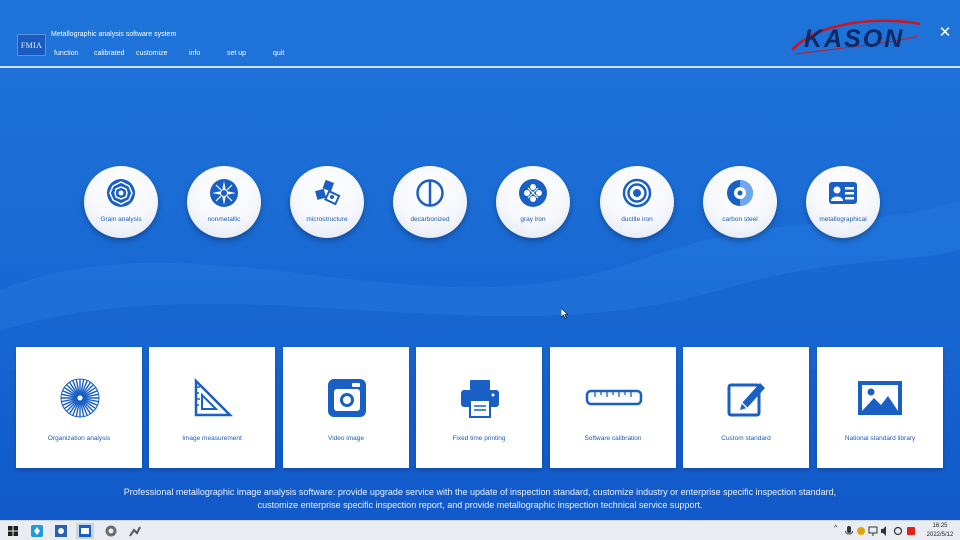  I want to click on nonmetallic-icon, so click(224, 193).